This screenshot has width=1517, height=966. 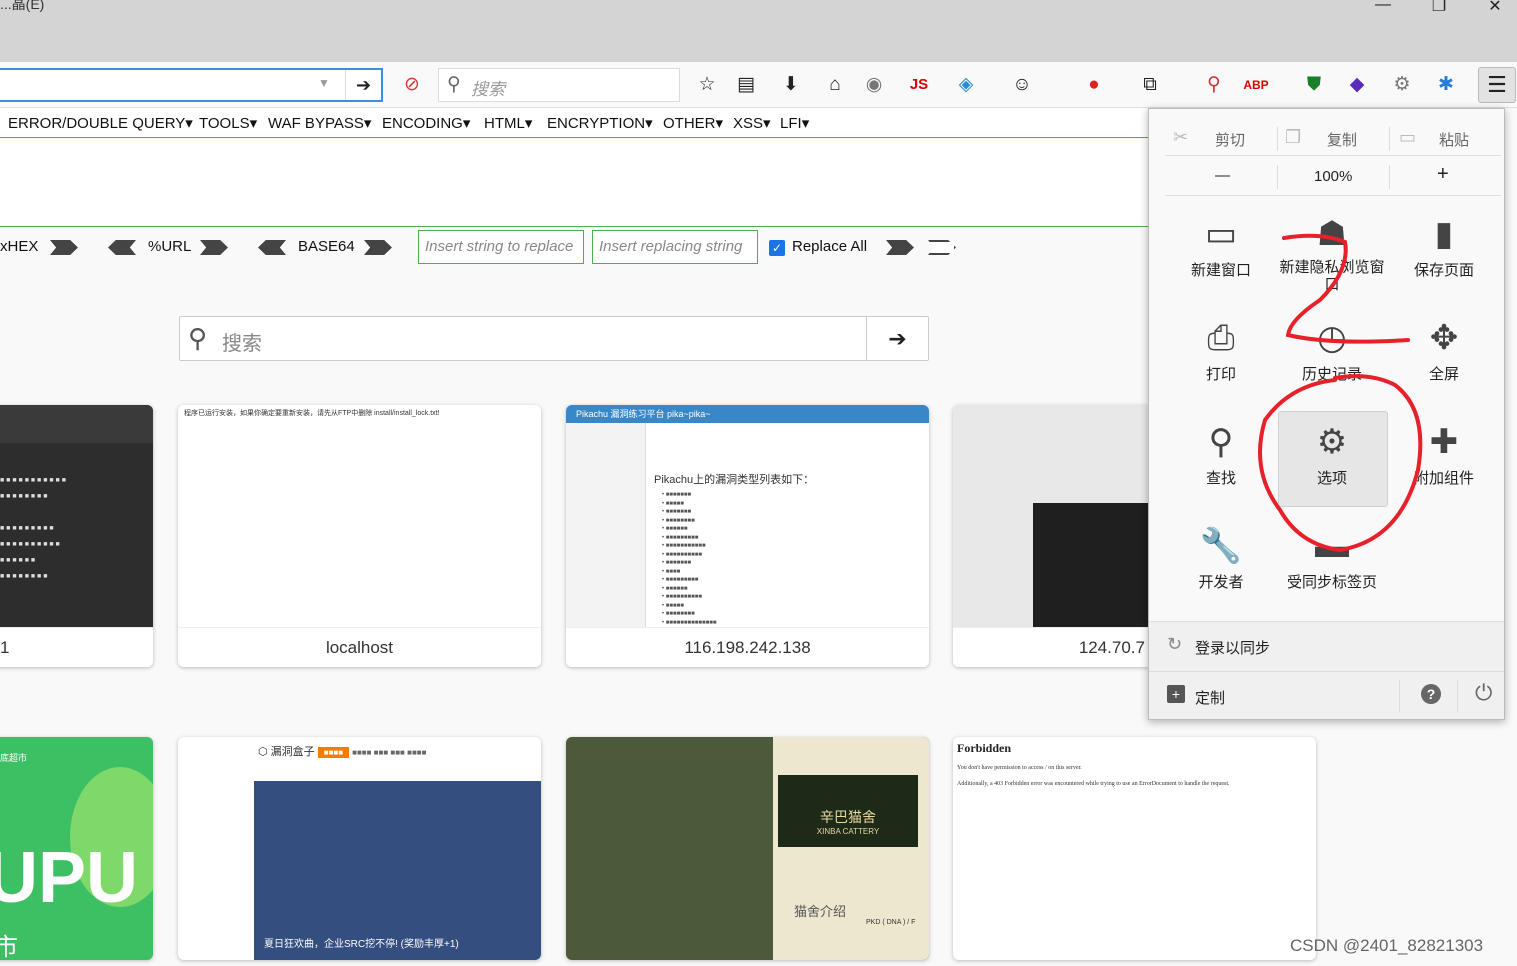 I want to click on annotation-strike, so click(x=1346, y=288).